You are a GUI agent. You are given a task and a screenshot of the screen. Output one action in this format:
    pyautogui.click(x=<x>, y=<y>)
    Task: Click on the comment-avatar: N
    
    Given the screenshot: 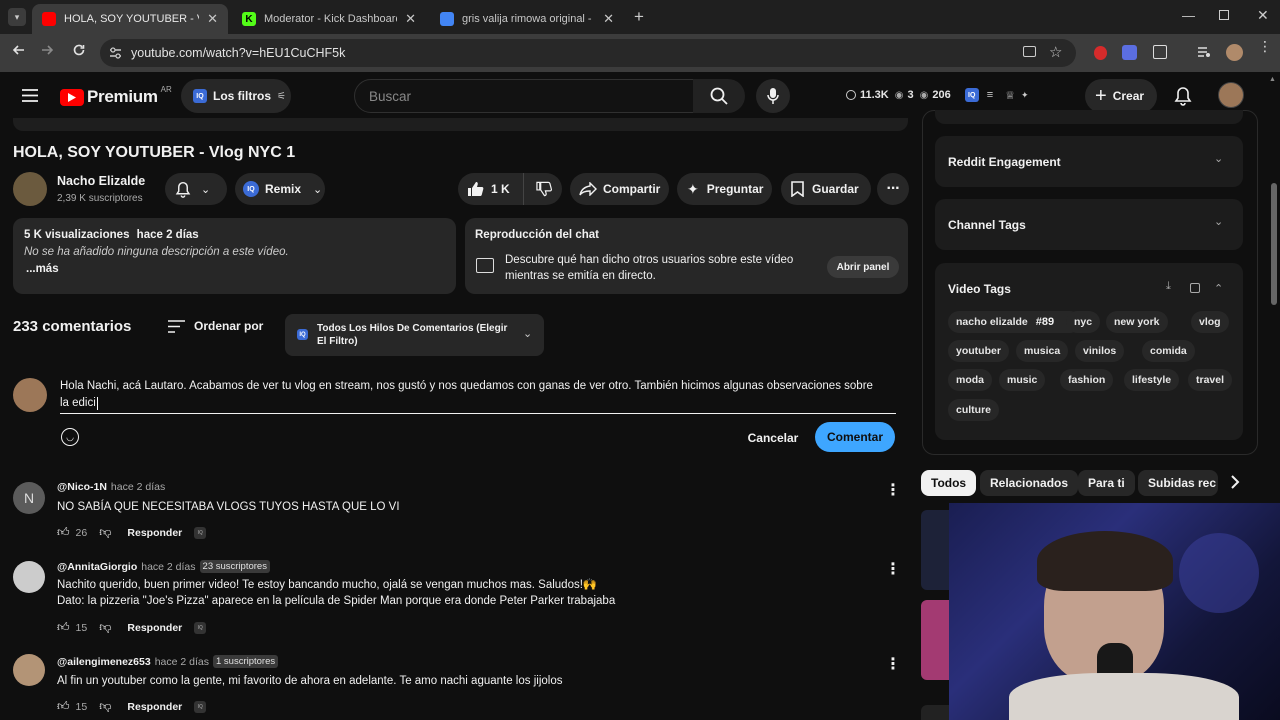 What is the action you would take?
    pyautogui.click(x=29, y=498)
    